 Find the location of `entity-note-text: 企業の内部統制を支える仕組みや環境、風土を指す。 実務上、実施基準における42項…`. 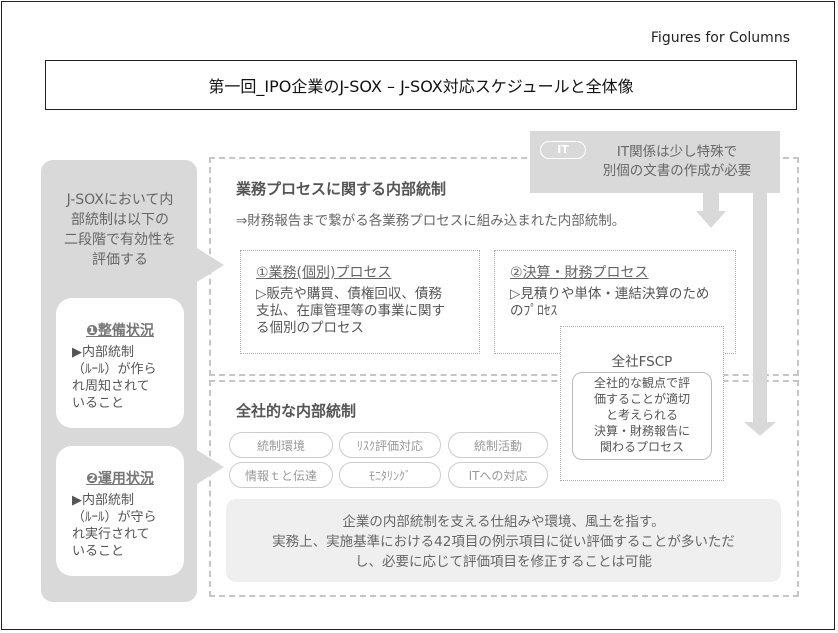

entity-note-text: 企業の内部統制を支える仕組みや環境、風土を指す。 実務上、実施基準における42項… is located at coordinates (503, 542).